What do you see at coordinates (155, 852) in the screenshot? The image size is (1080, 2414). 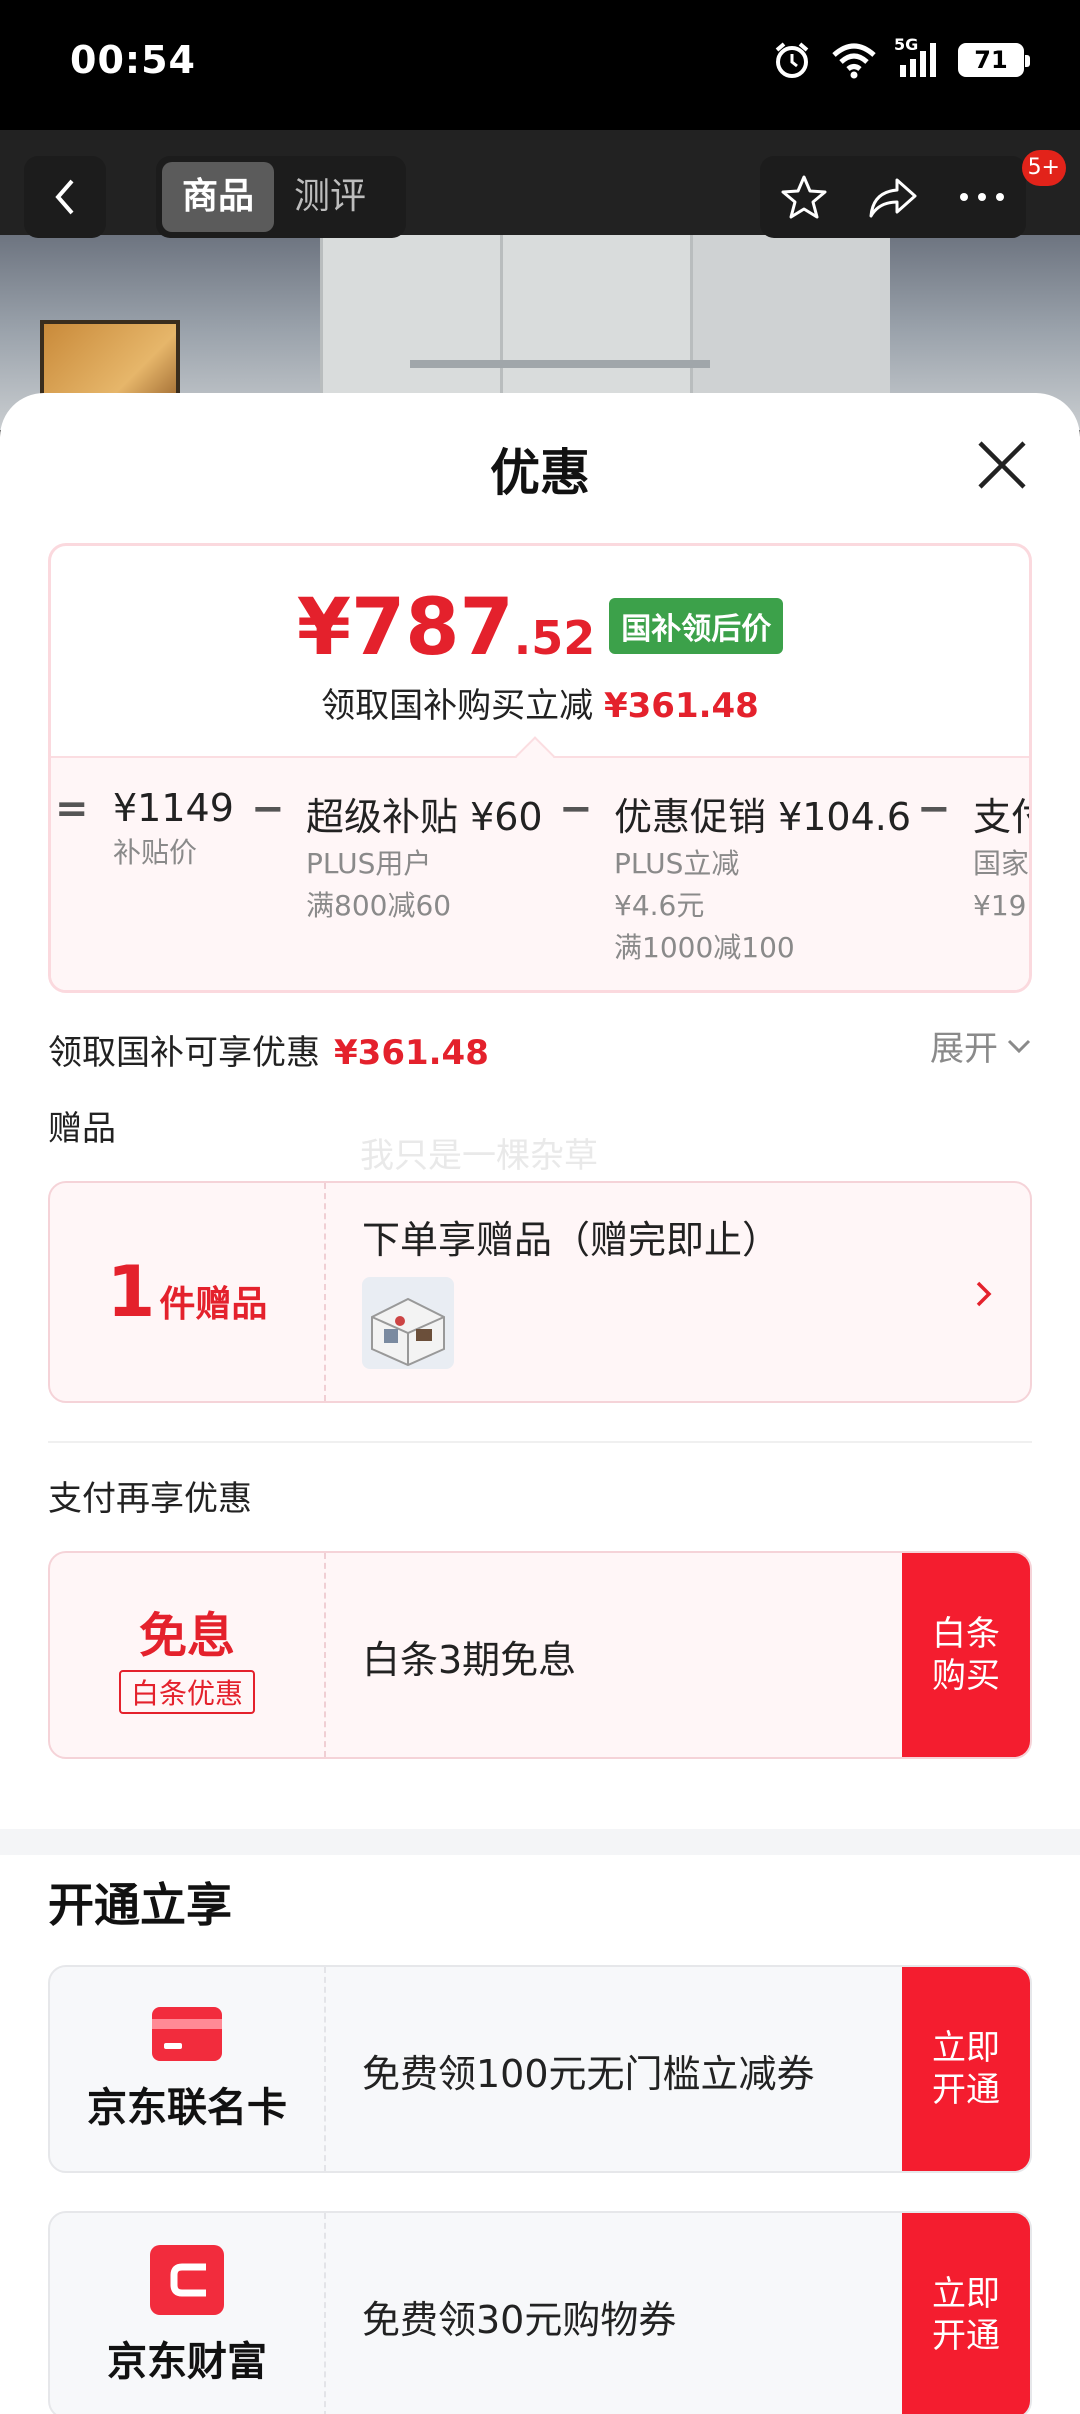 I see `calc-term-line: 补贴价` at bounding box center [155, 852].